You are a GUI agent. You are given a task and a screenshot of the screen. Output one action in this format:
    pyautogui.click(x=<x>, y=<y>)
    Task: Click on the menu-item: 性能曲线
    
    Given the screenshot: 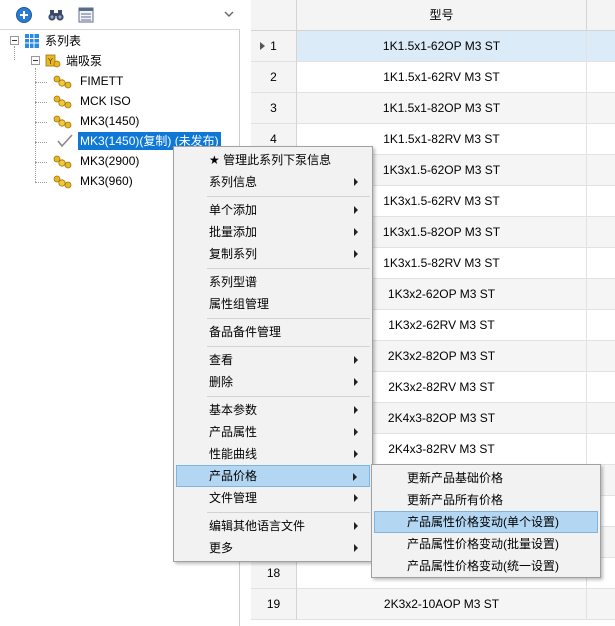 What is the action you would take?
    pyautogui.click(x=273, y=454)
    